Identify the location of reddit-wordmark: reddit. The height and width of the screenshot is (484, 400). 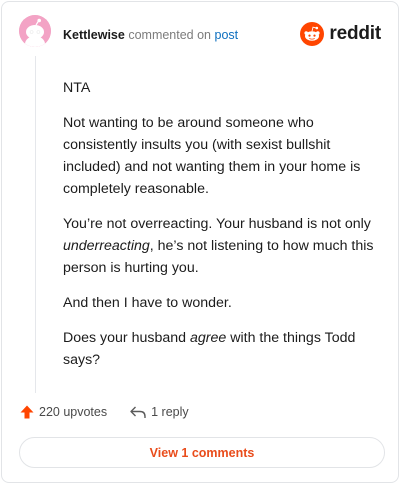
(355, 33).